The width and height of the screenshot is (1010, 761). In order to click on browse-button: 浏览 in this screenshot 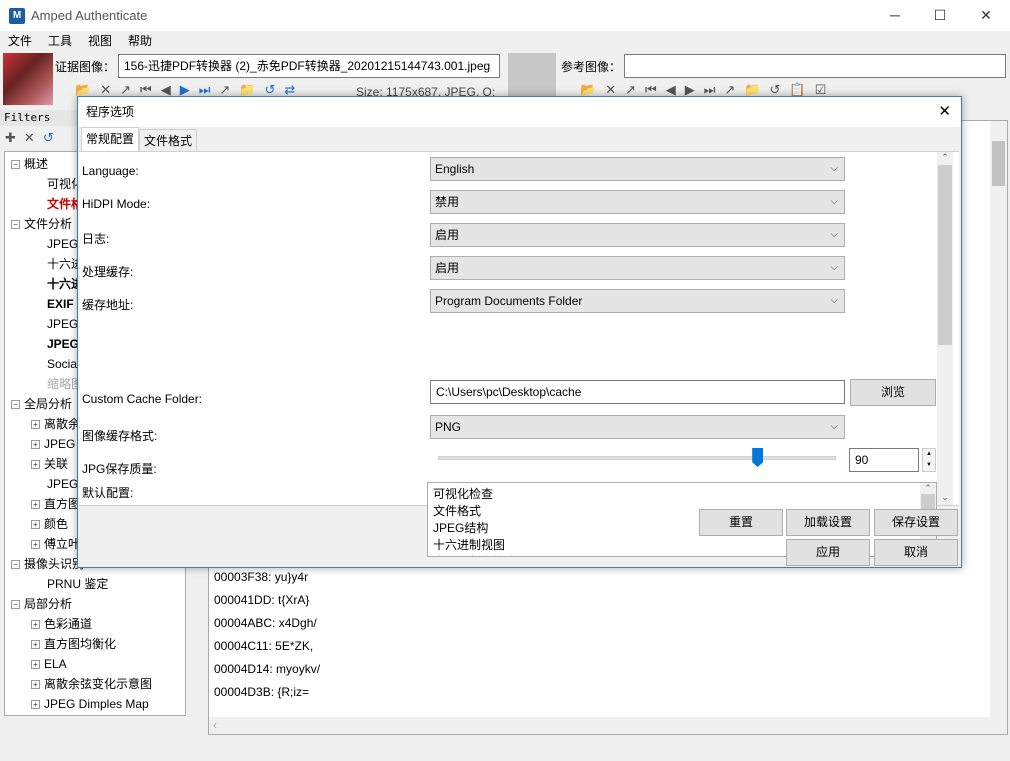, I will do `click(893, 392)`.